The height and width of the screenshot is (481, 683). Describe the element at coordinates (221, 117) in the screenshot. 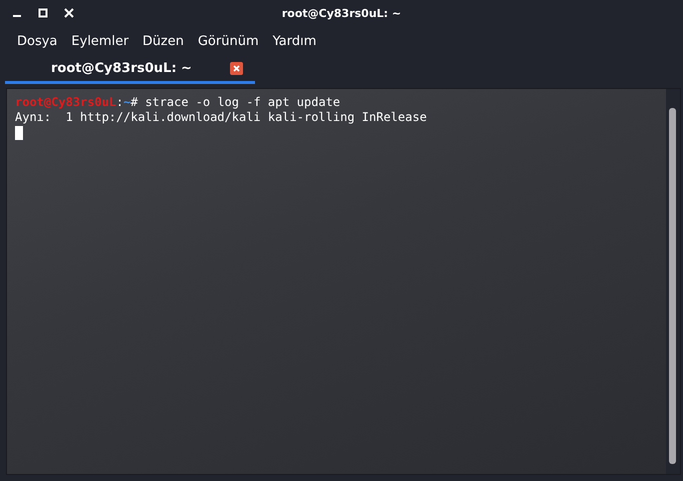

I see `terminal-line: Aynı: 1 http://kali.download/kali kali-rolling InRelease` at that location.